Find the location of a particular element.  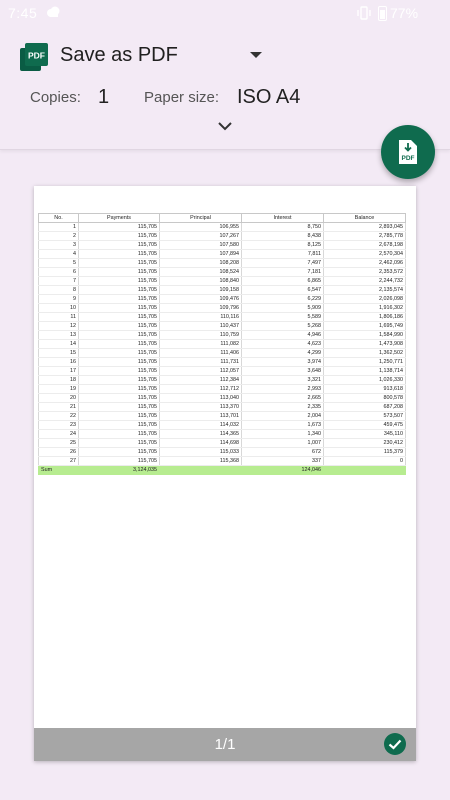

table-cell: 4,946 is located at coordinates (282, 335).